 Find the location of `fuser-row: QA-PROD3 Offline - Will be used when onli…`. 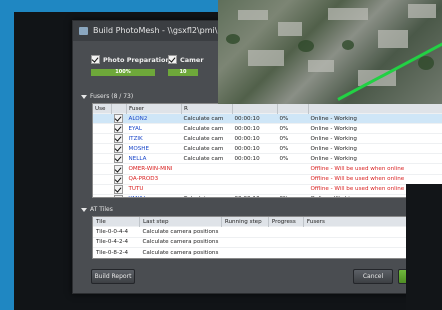

fuser-row: QA-PROD3 Offline - Will be used when onli… is located at coordinates (267, 179).